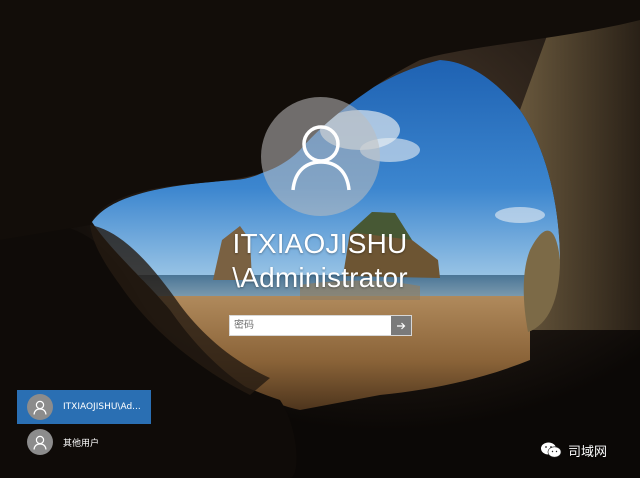 The image size is (640, 478). I want to click on current-user-account: \Administrator, so click(320, 277).